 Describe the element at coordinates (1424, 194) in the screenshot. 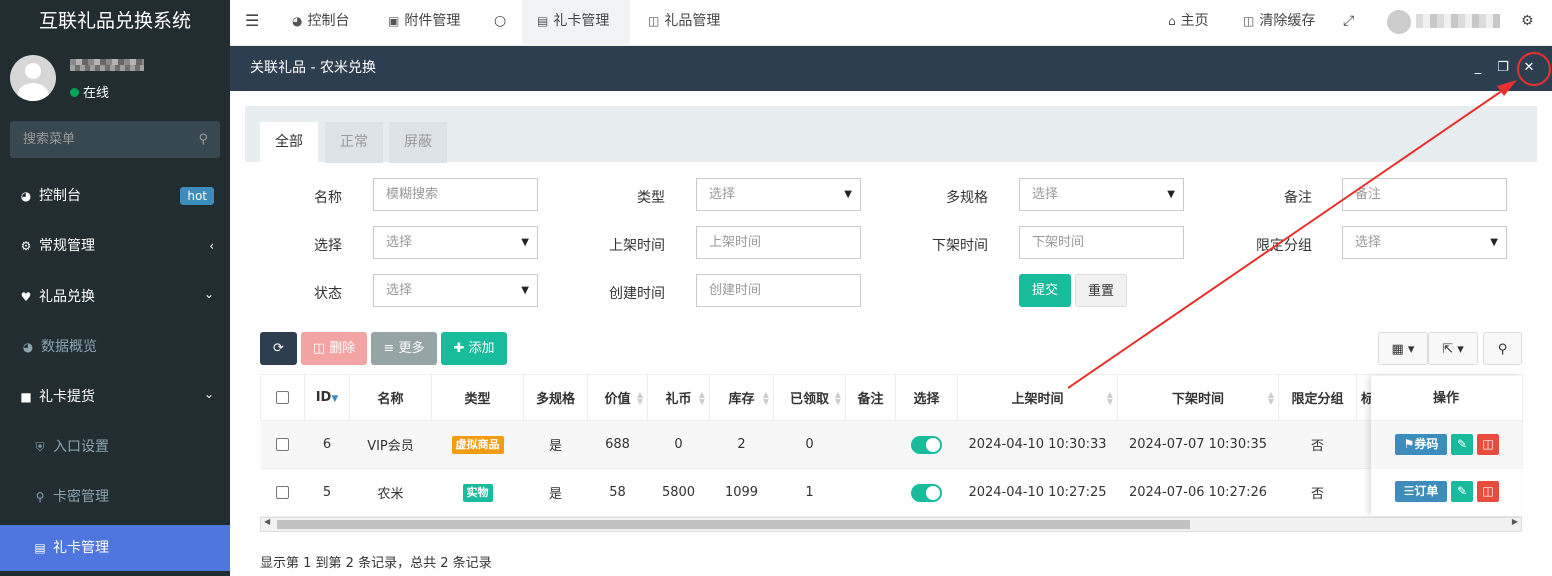

I see `remark-input: 备注` at that location.